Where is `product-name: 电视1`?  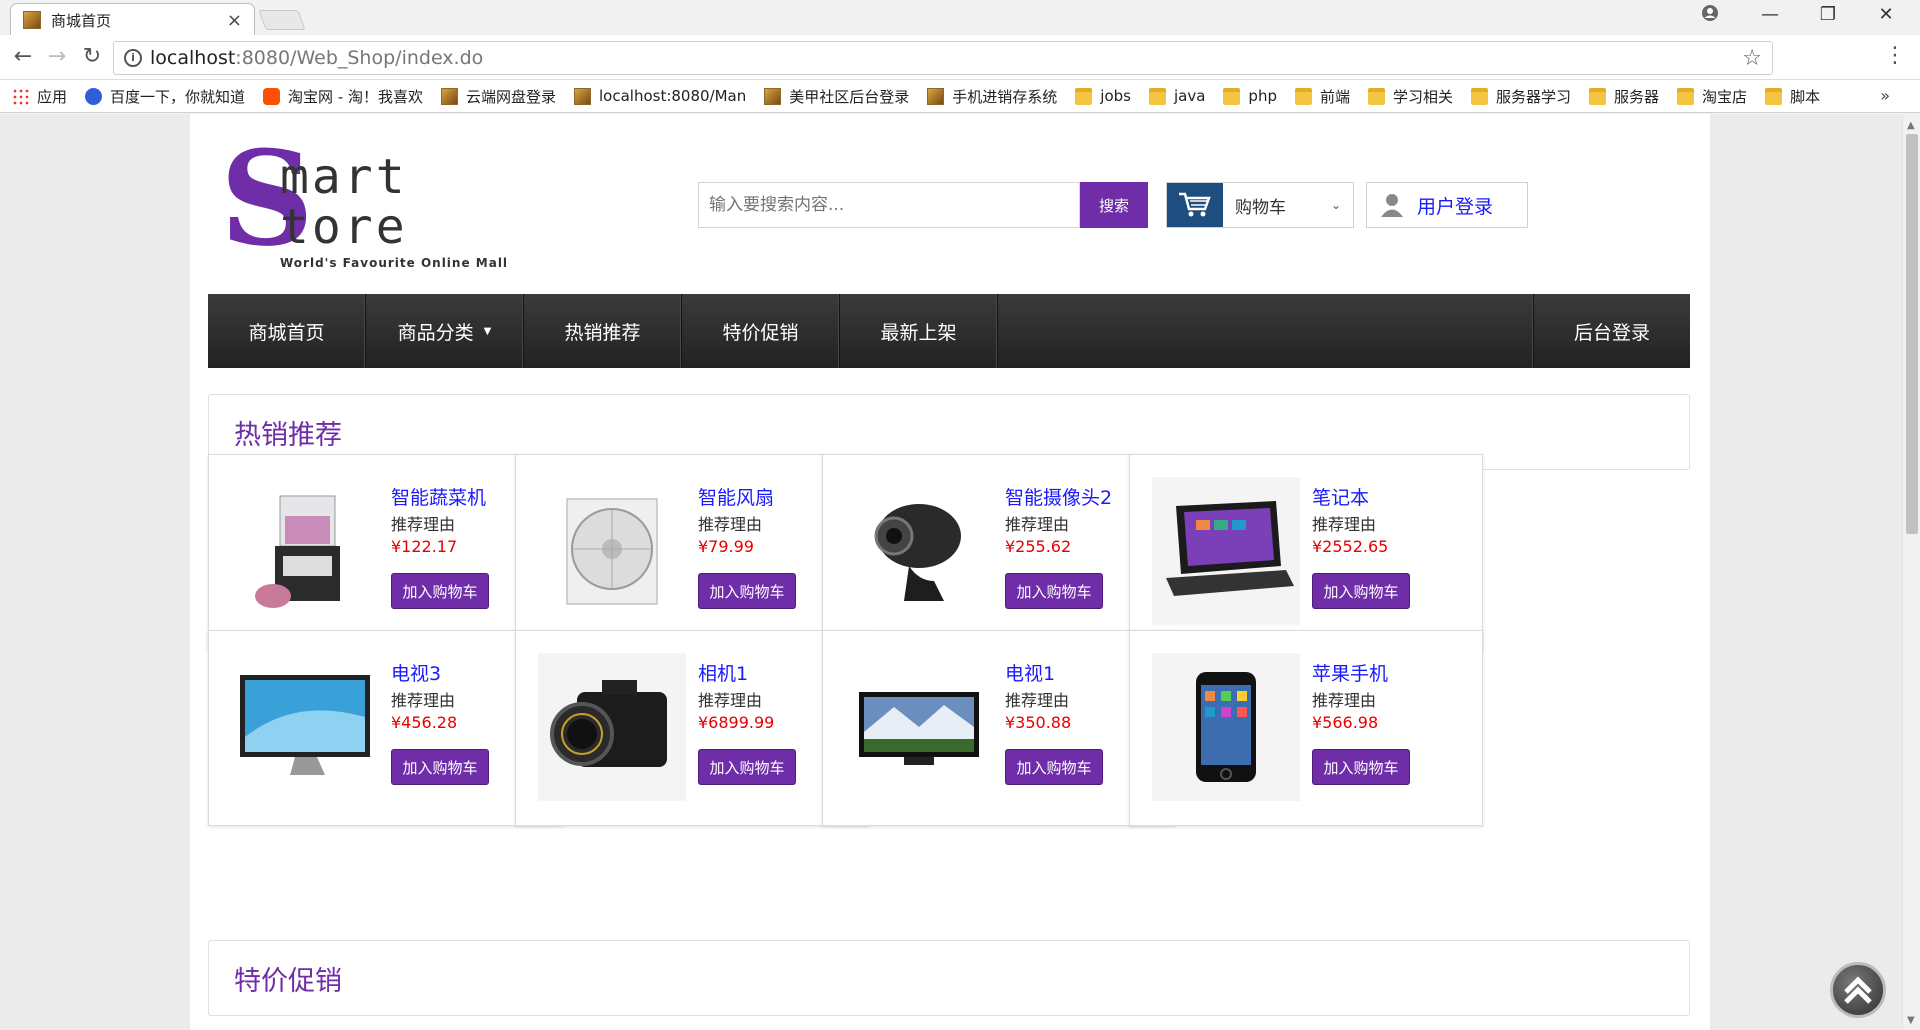 product-name: 电视1 is located at coordinates (1030, 672).